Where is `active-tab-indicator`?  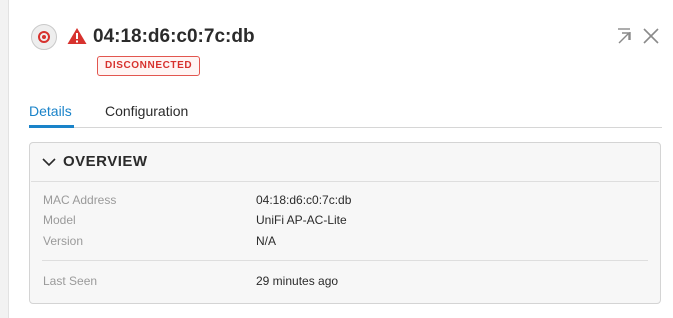
active-tab-indicator is located at coordinates (51, 126).